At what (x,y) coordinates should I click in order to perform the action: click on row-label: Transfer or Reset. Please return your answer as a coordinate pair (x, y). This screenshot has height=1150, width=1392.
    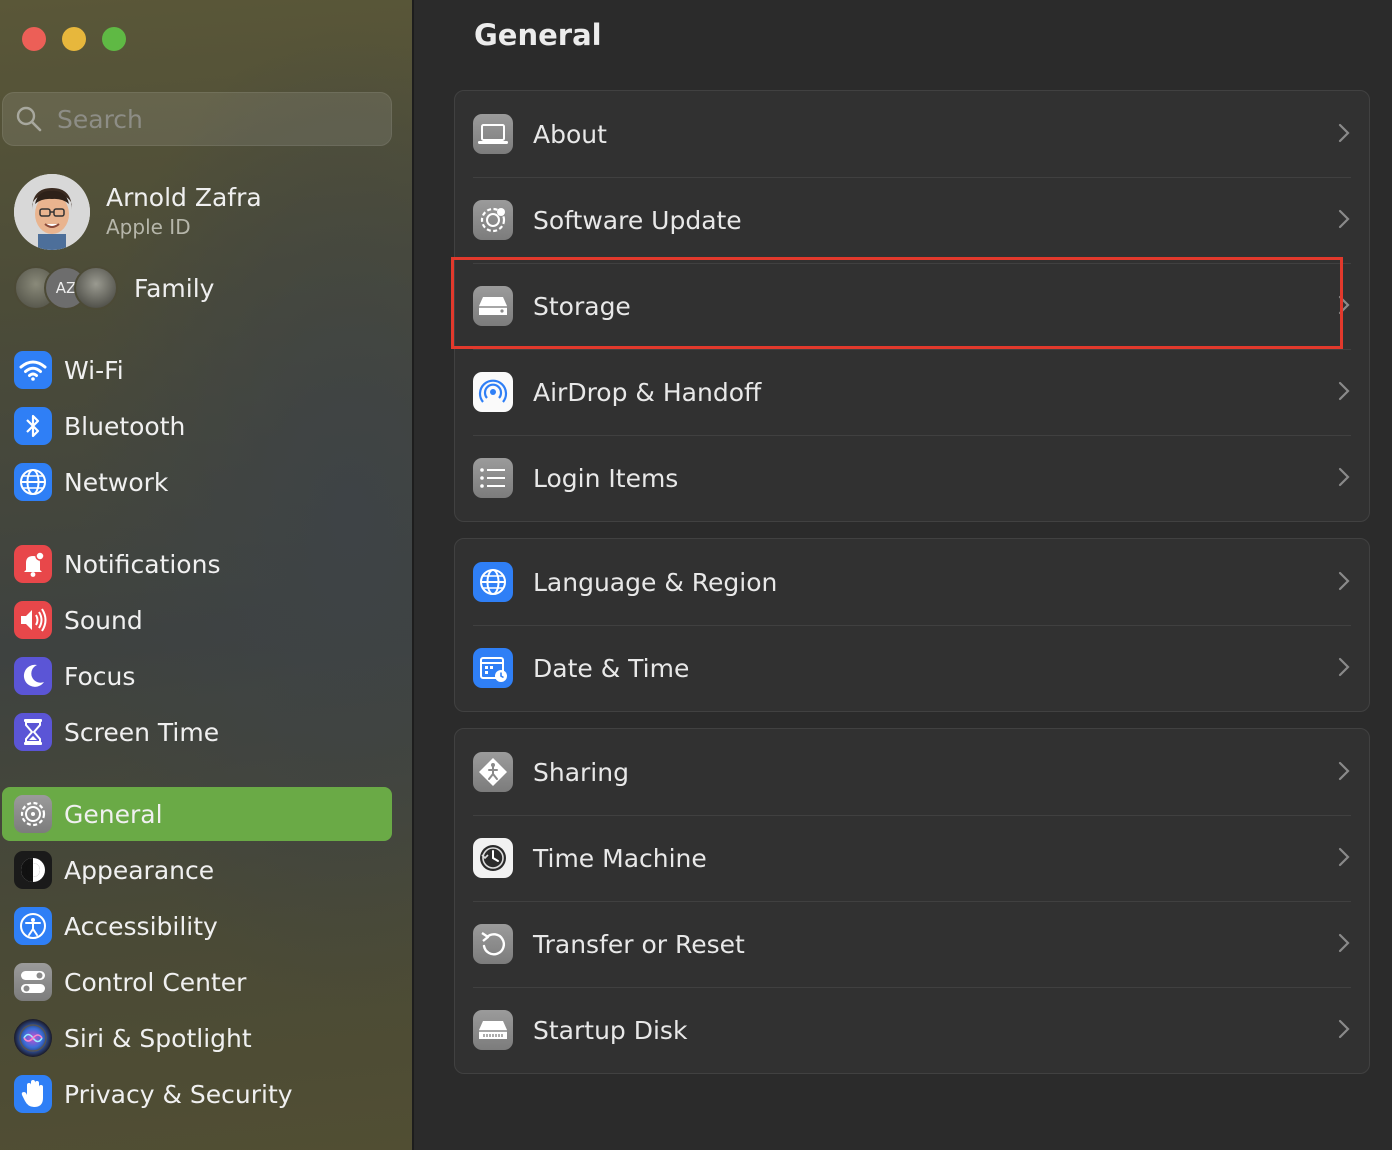
    Looking at the image, I should click on (639, 944).